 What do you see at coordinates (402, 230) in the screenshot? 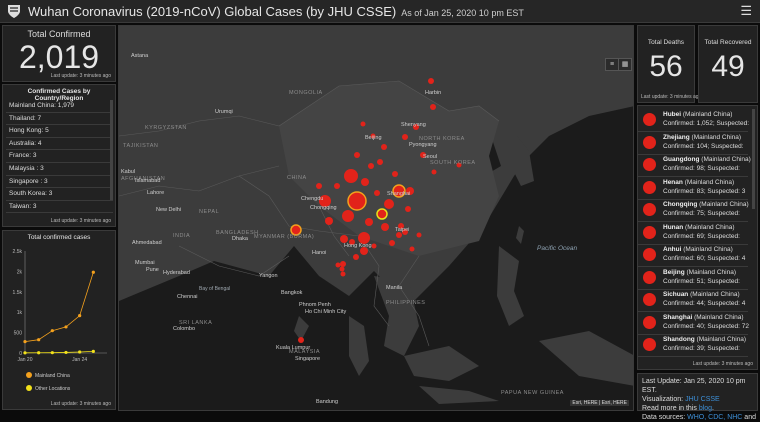
I see `map-label: Taipei` at bounding box center [402, 230].